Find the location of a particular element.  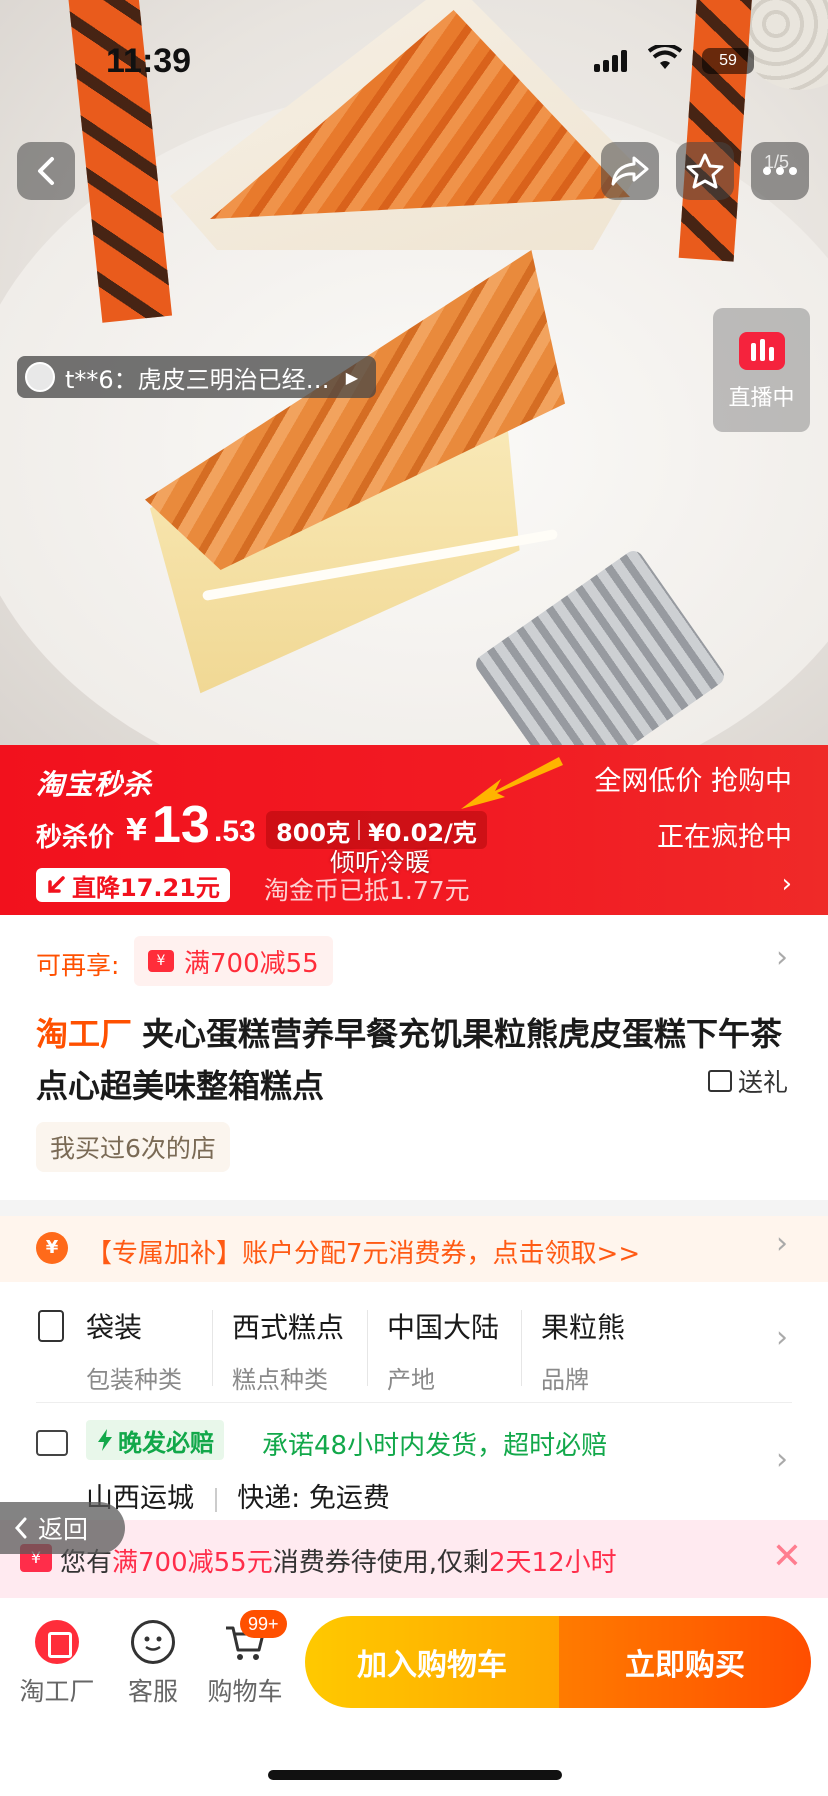

live-stream-button: 直播中 is located at coordinates (761, 370).